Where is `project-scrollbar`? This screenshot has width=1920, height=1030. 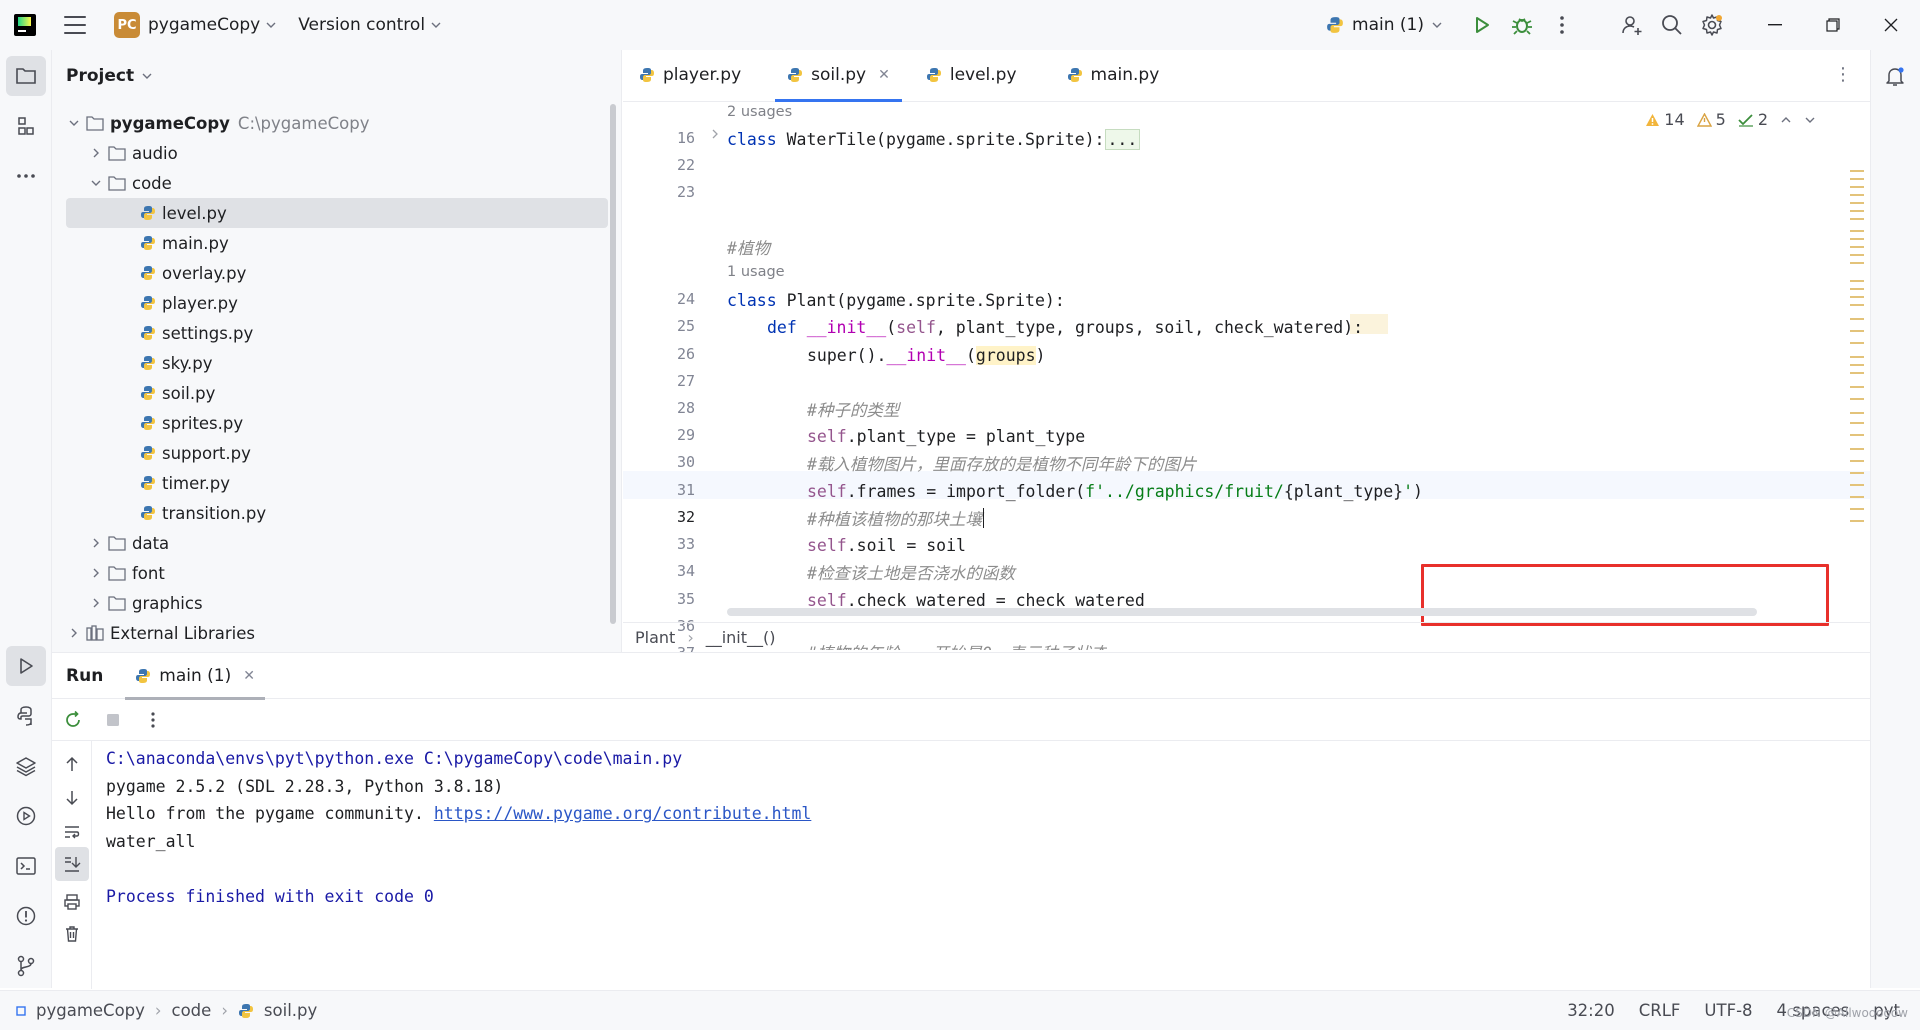
project-scrollbar is located at coordinates (613, 364).